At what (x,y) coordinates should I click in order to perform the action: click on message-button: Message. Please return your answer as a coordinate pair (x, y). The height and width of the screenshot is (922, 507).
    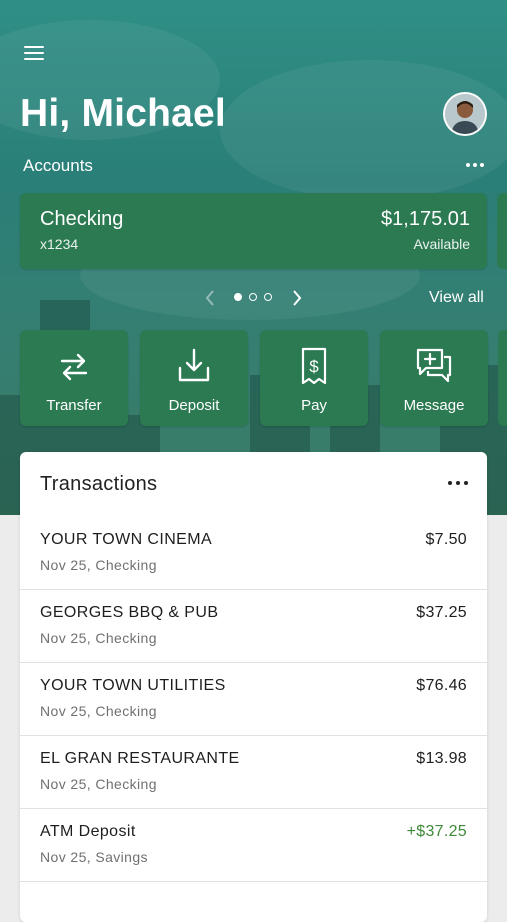
    Looking at the image, I should click on (434, 378).